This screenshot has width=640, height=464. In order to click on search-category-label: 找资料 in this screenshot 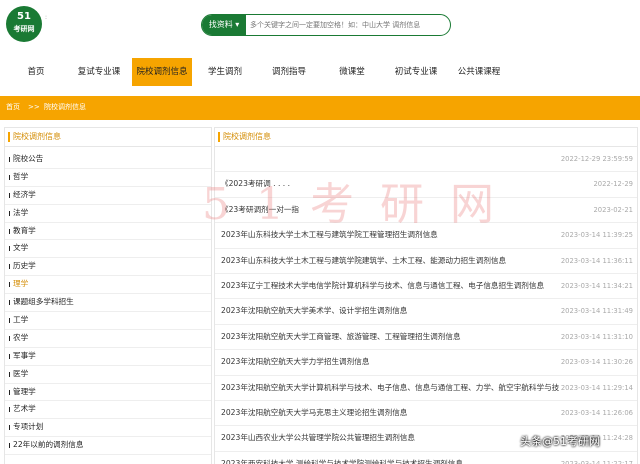, I will do `click(220, 24)`.